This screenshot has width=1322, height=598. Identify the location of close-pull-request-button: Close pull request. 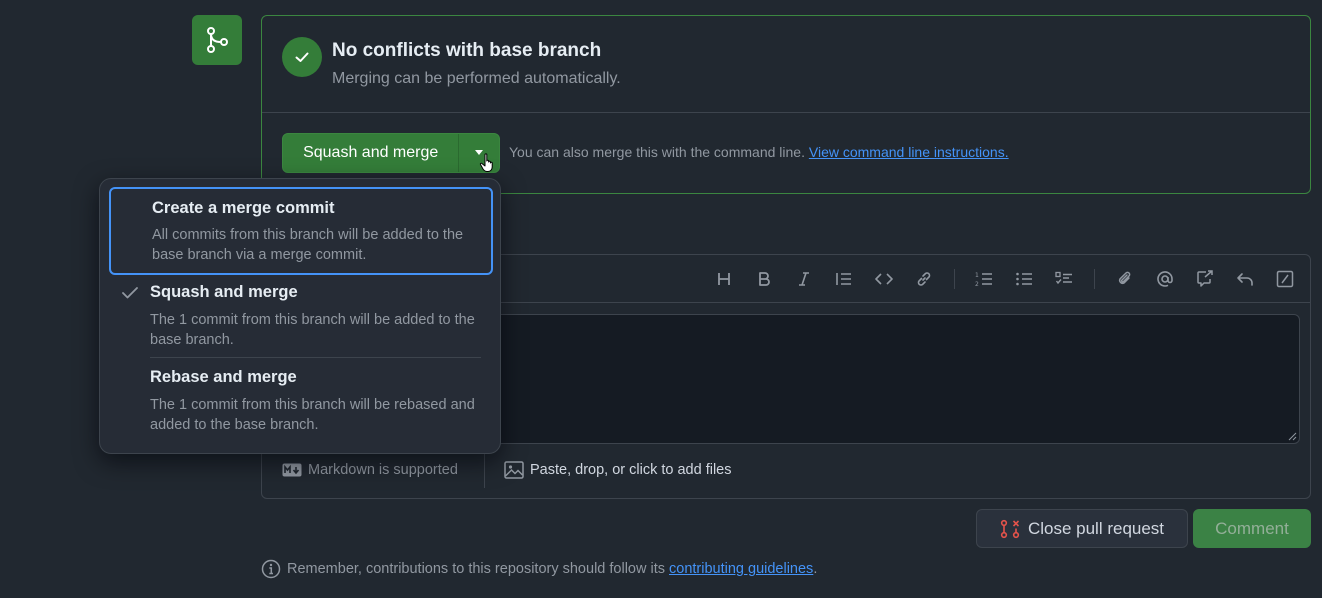
(1082, 528).